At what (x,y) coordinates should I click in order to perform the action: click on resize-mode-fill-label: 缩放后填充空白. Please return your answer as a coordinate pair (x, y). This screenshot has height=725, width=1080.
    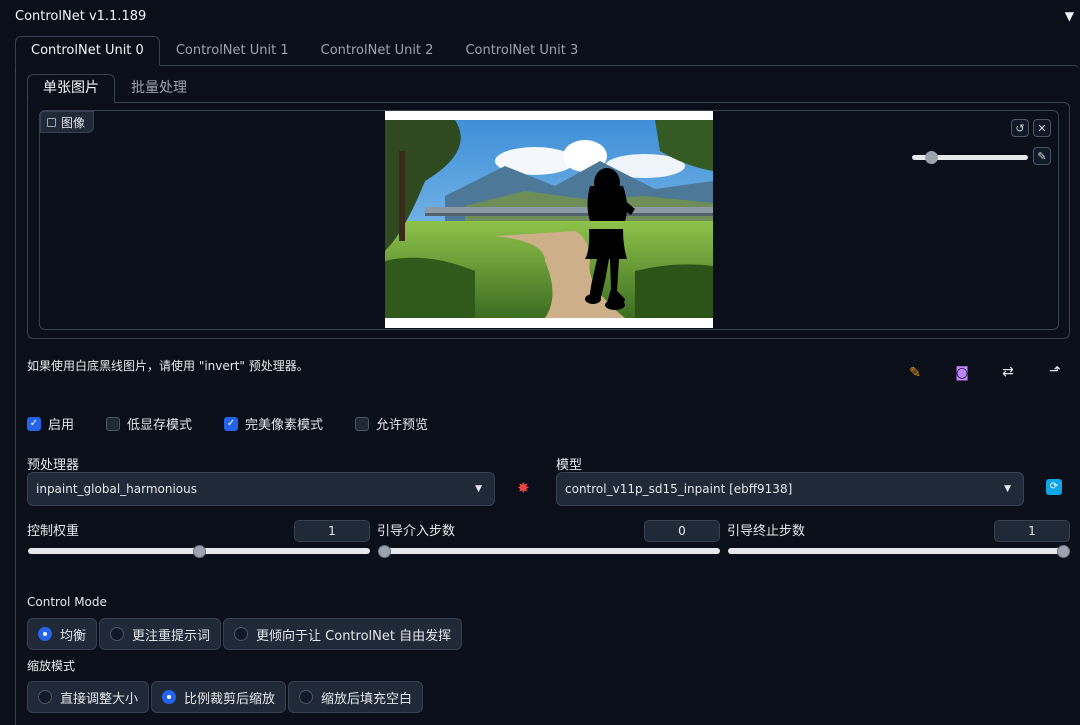
    Looking at the image, I should click on (367, 699).